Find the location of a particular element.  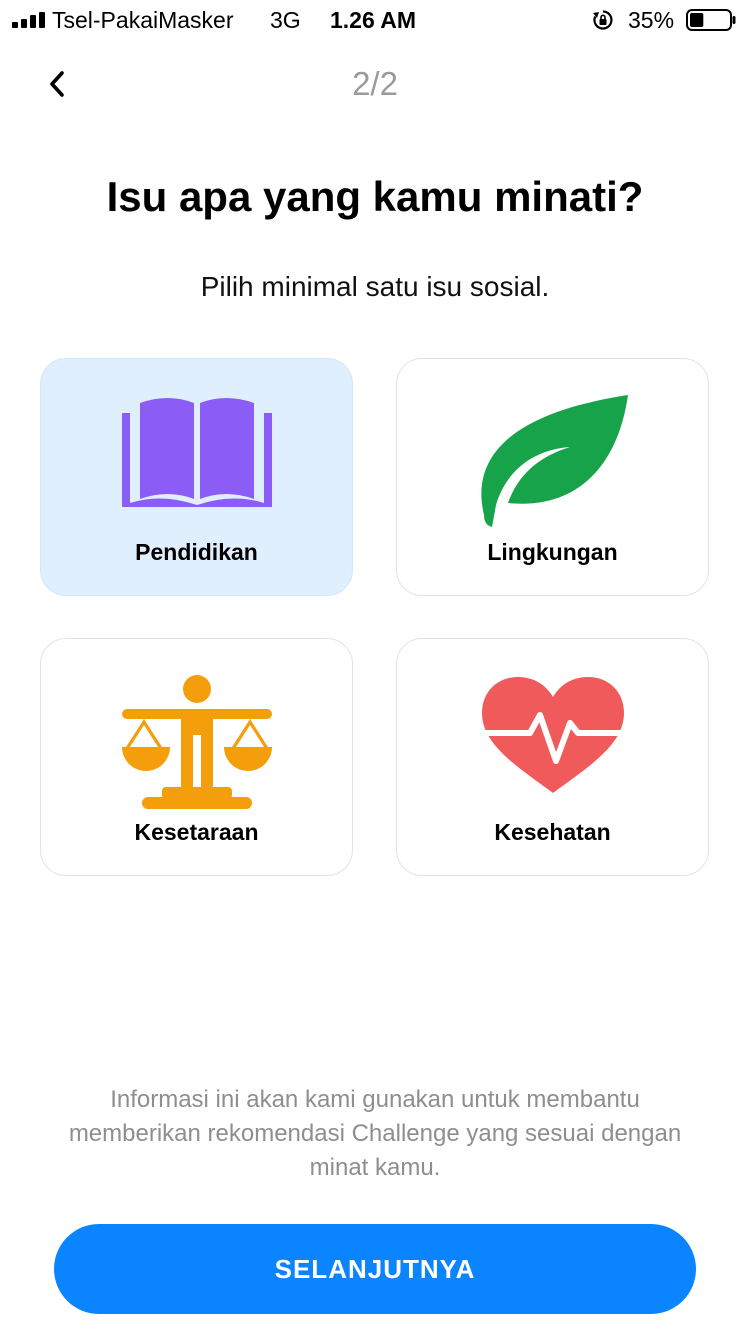

issue-card-lingkungan: Lingkungan is located at coordinates (552, 477).